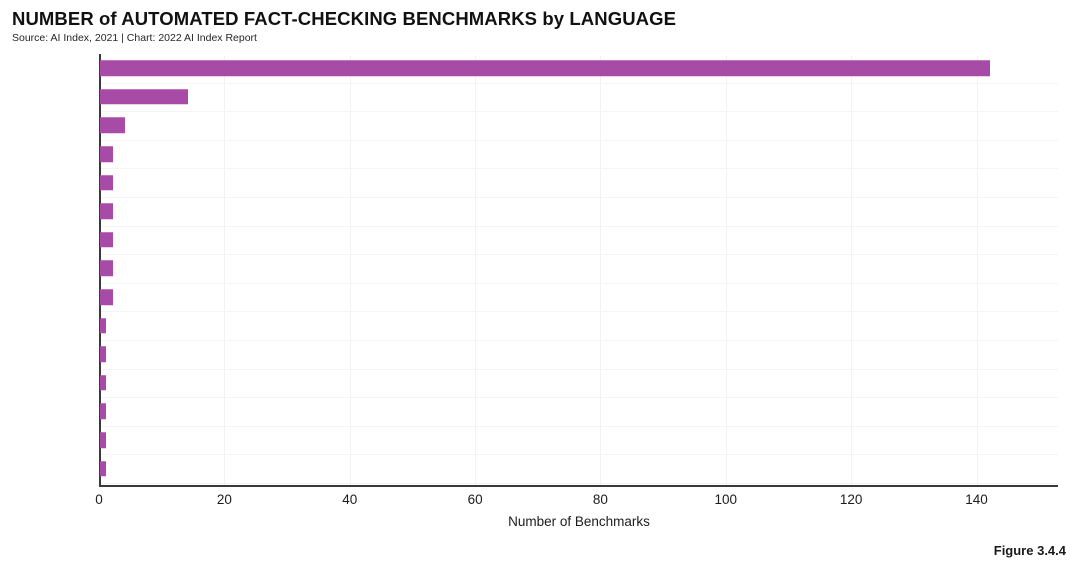 The image size is (1080, 568). What do you see at coordinates (224, 499) in the screenshot?
I see `x-axis-tick-label: 20` at bounding box center [224, 499].